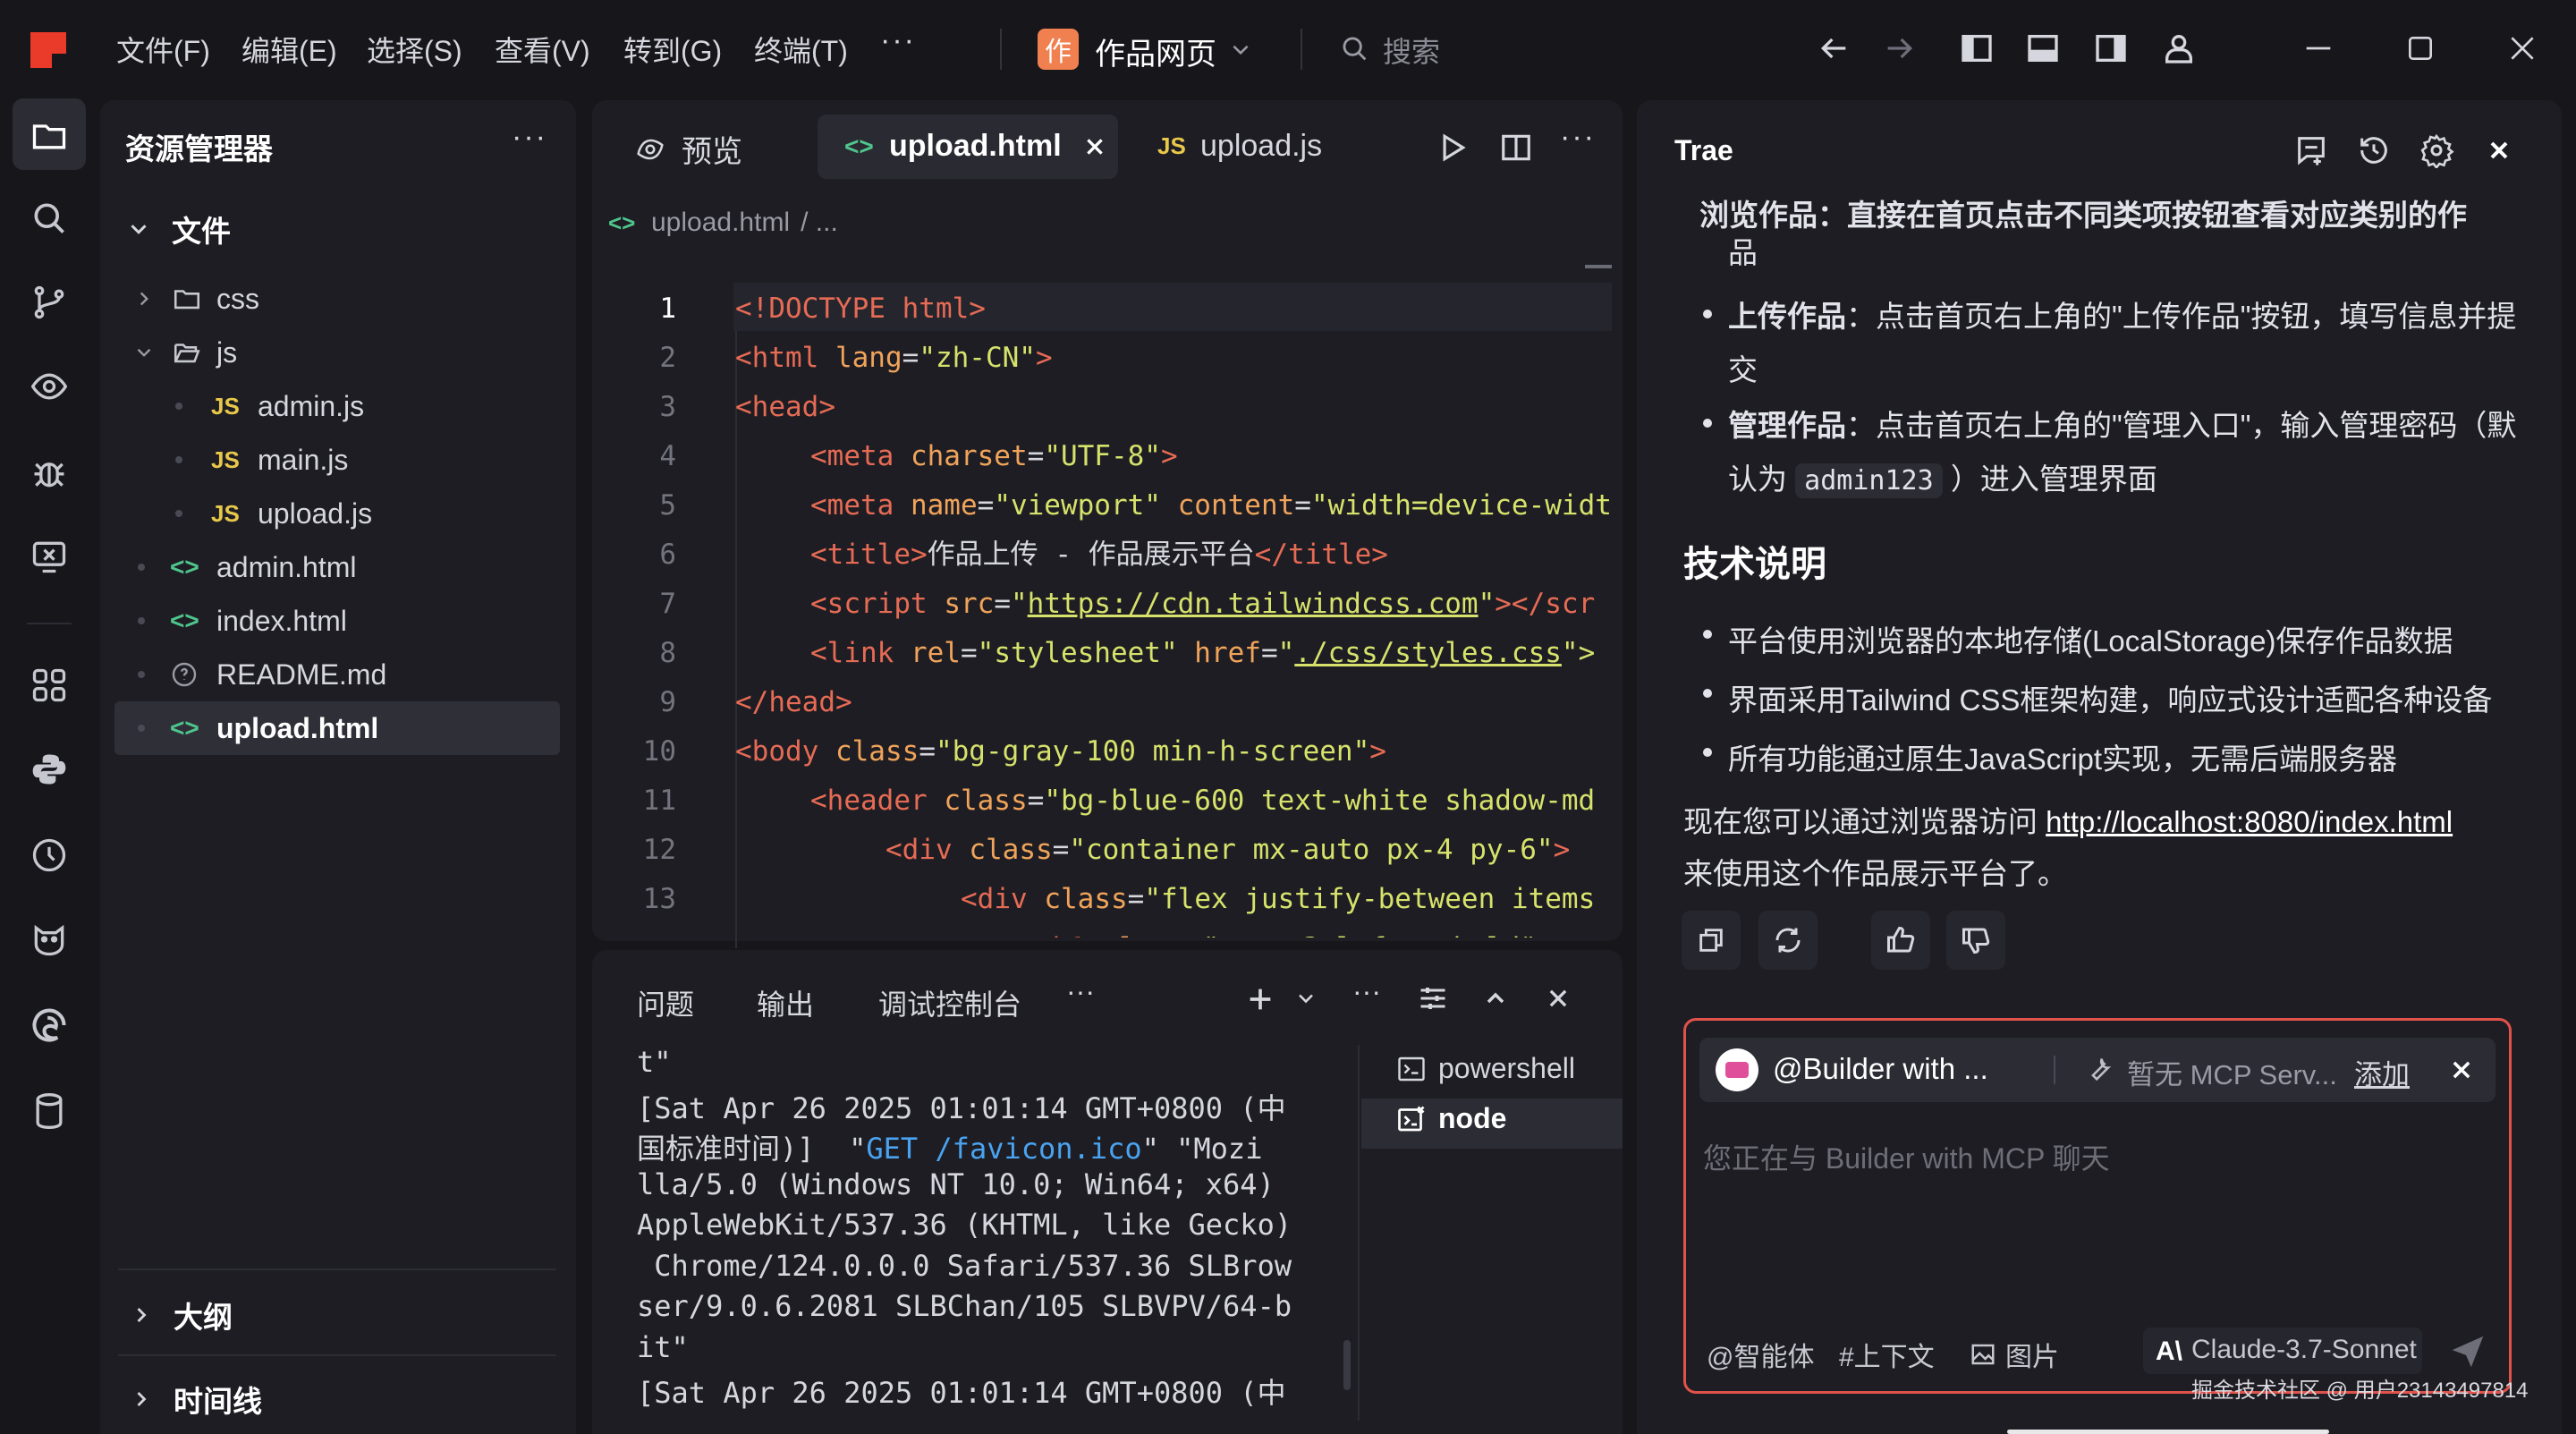 Image resolution: width=2576 pixels, height=1434 pixels. What do you see at coordinates (1260, 999) in the screenshot?
I see `add-terminal-icon` at bounding box center [1260, 999].